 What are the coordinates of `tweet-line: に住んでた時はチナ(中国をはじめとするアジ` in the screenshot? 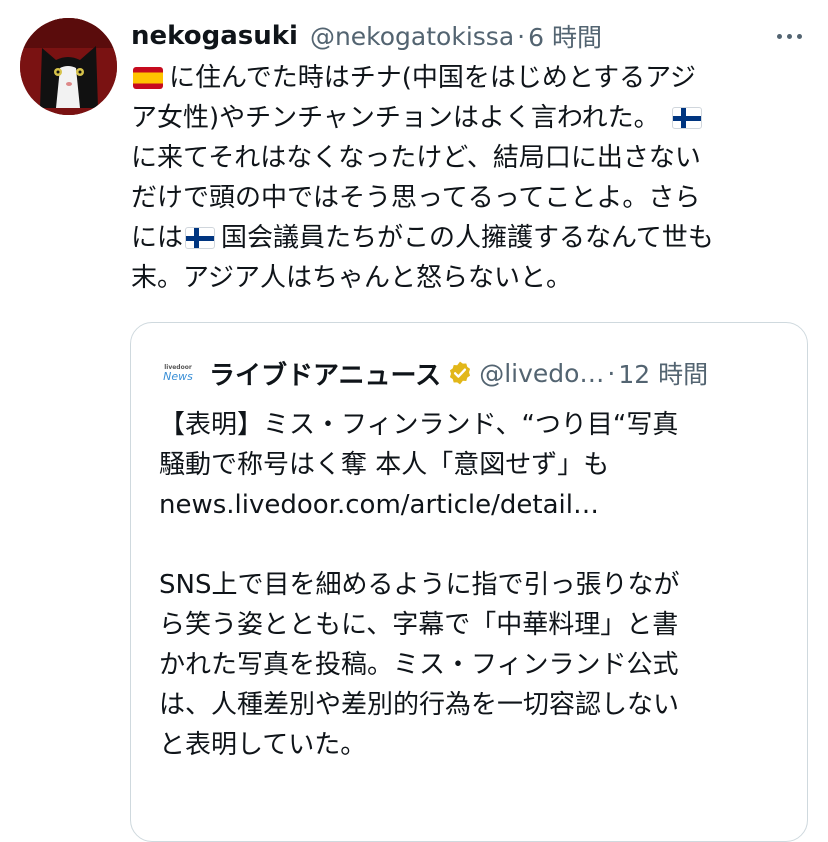 It's located at (466, 78).